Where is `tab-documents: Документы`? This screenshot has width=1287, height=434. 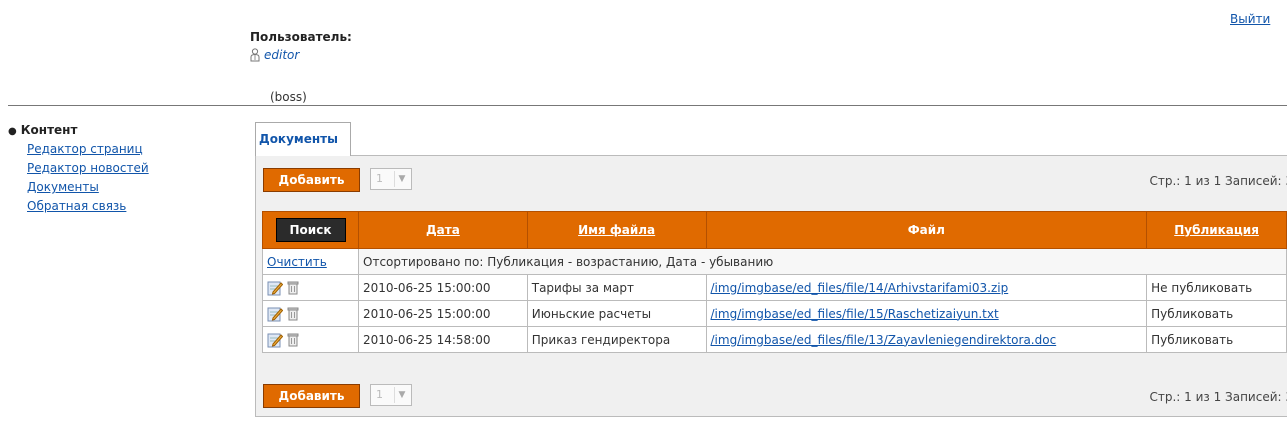 tab-documents: Документы is located at coordinates (303, 139).